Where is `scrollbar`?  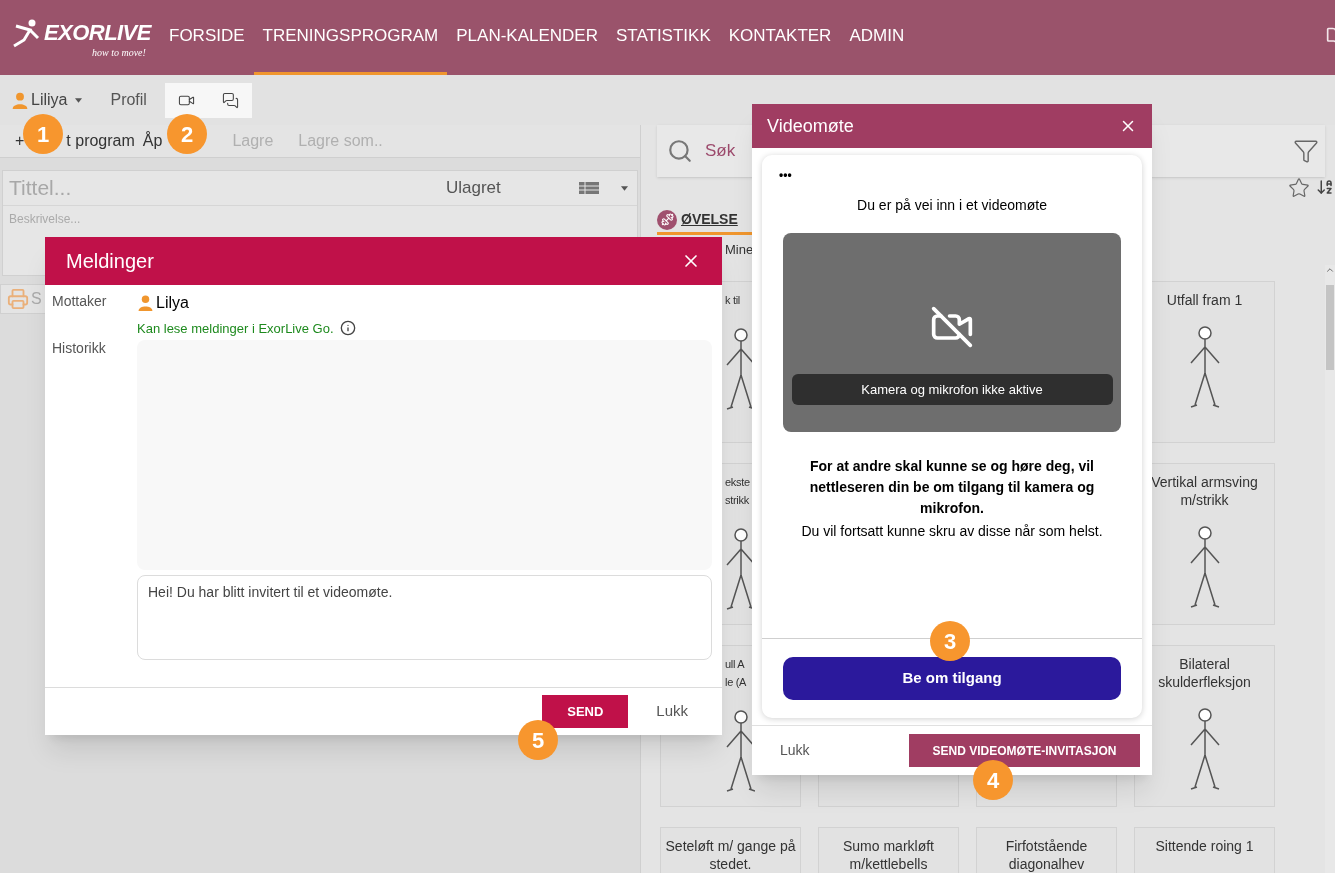 scrollbar is located at coordinates (1330, 569).